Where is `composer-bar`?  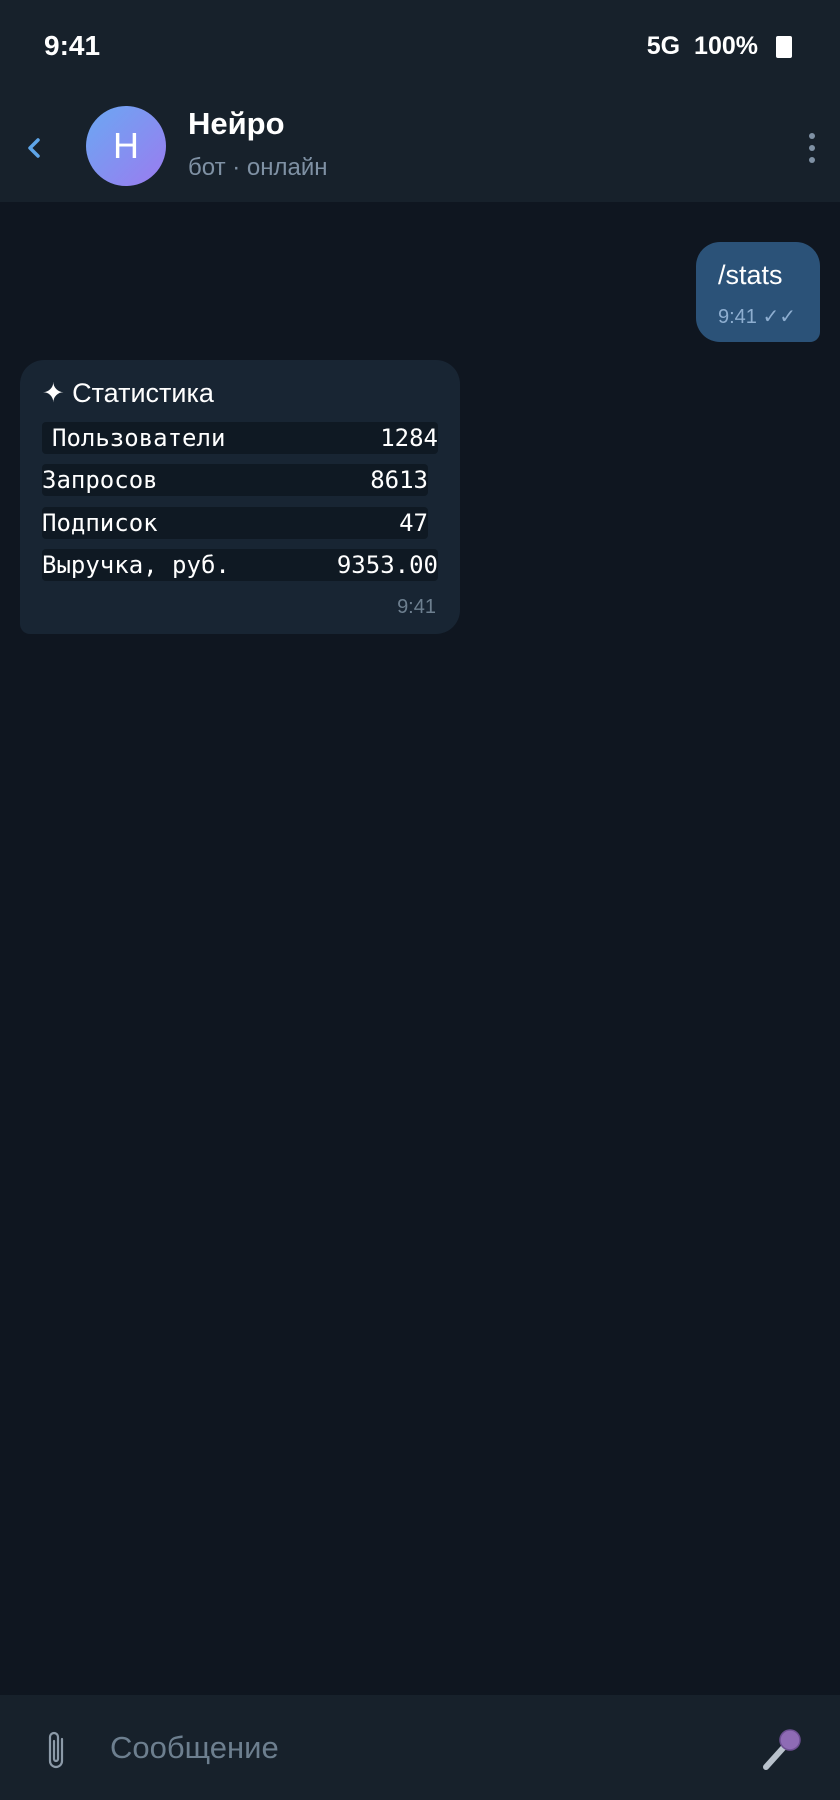
composer-bar is located at coordinates (420, 1747).